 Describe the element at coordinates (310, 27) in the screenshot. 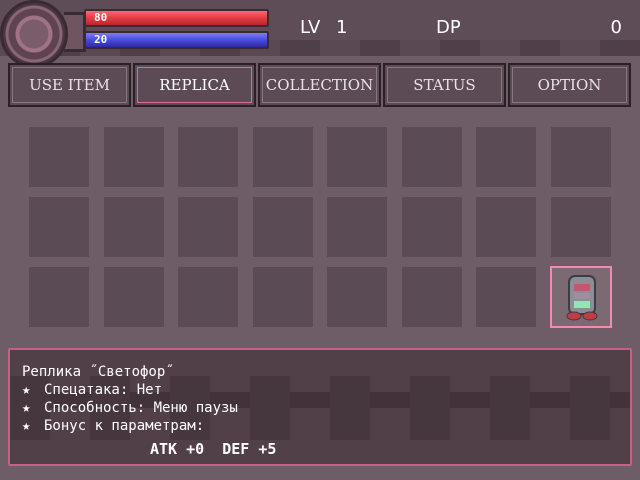

I see `level-label: LV` at that location.